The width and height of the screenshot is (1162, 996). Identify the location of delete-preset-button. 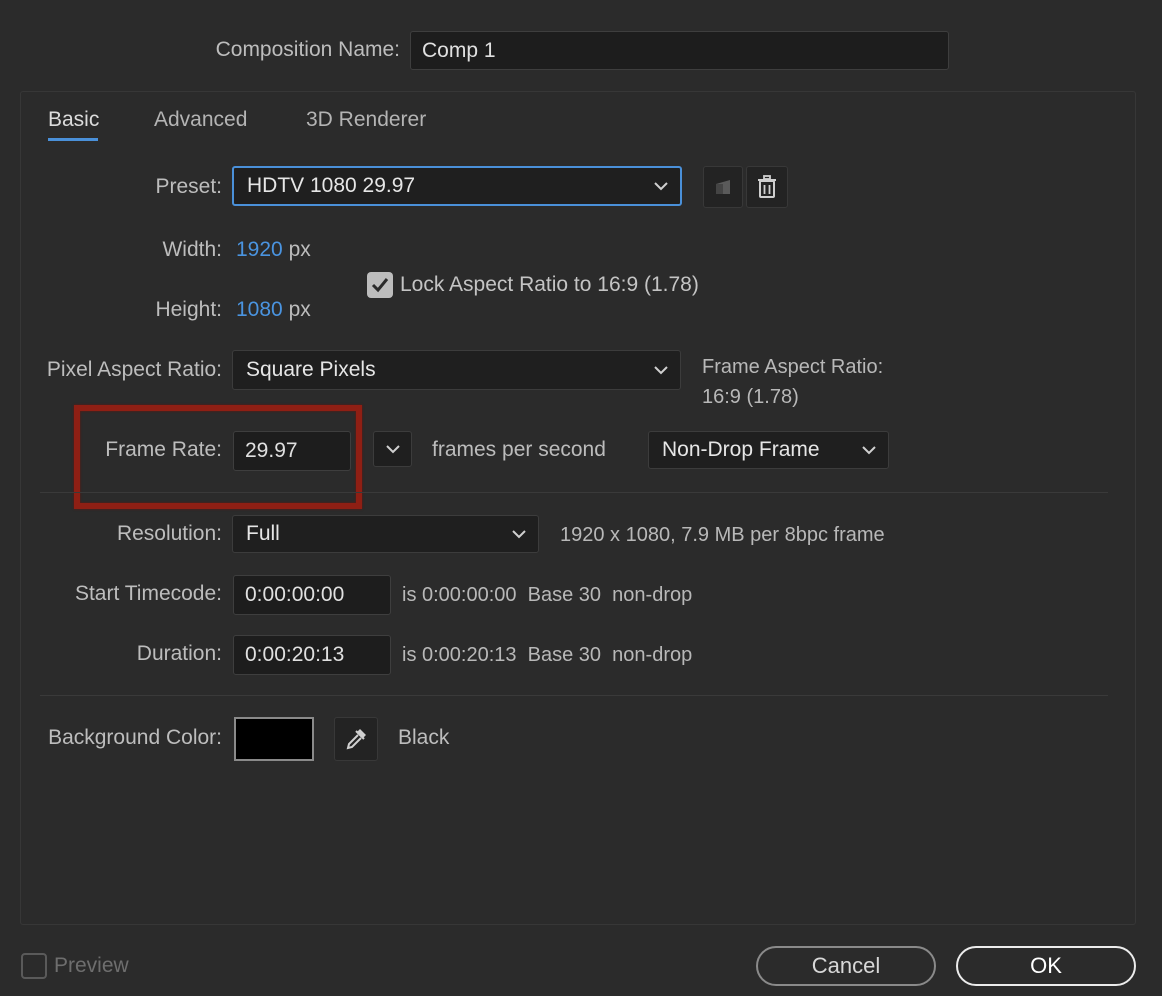
(767, 187).